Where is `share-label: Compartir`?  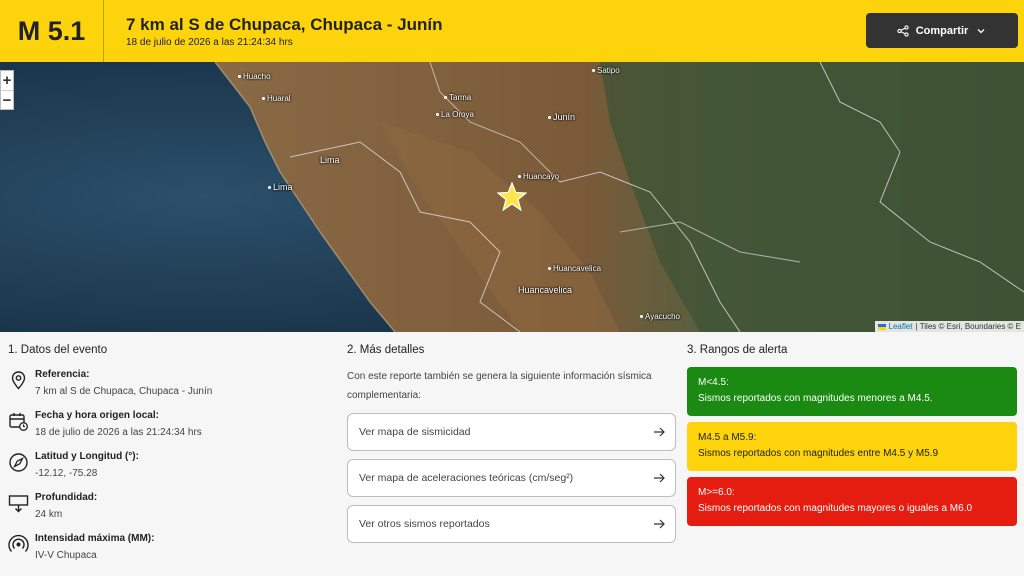
share-label: Compartir is located at coordinates (942, 30).